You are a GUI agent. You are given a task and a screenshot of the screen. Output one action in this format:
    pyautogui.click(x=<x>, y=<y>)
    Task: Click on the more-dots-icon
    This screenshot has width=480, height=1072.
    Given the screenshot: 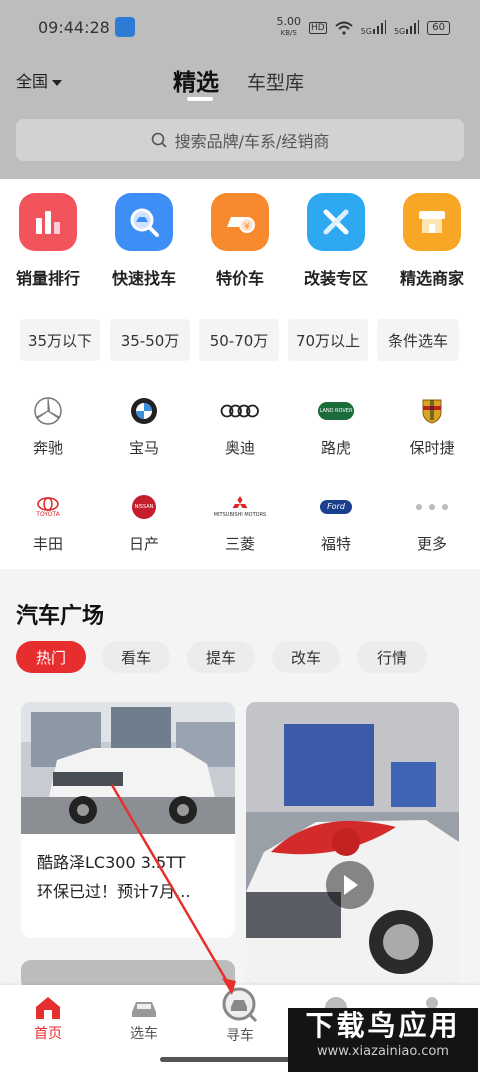 What is the action you would take?
    pyautogui.click(x=432, y=507)
    